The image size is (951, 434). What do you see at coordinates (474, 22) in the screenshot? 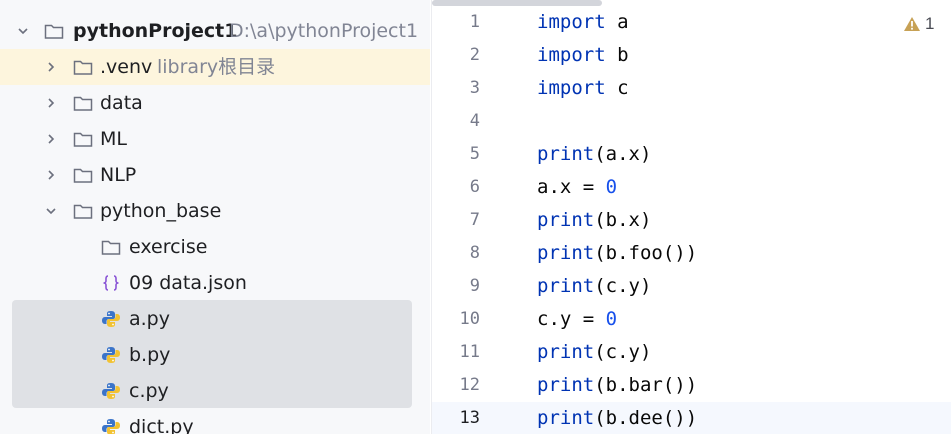
I see `line-number: 1` at bounding box center [474, 22].